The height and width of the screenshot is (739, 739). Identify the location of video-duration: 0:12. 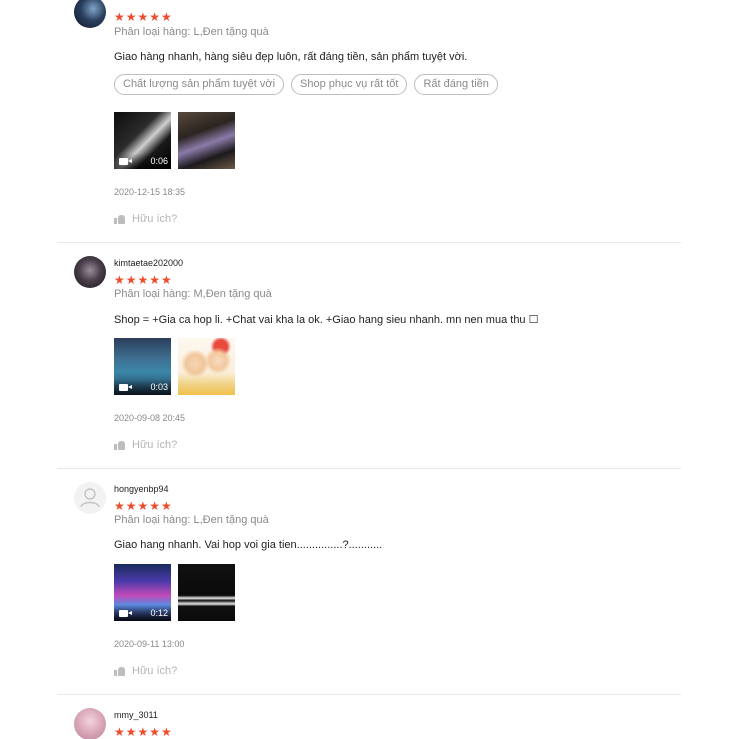
(159, 613).